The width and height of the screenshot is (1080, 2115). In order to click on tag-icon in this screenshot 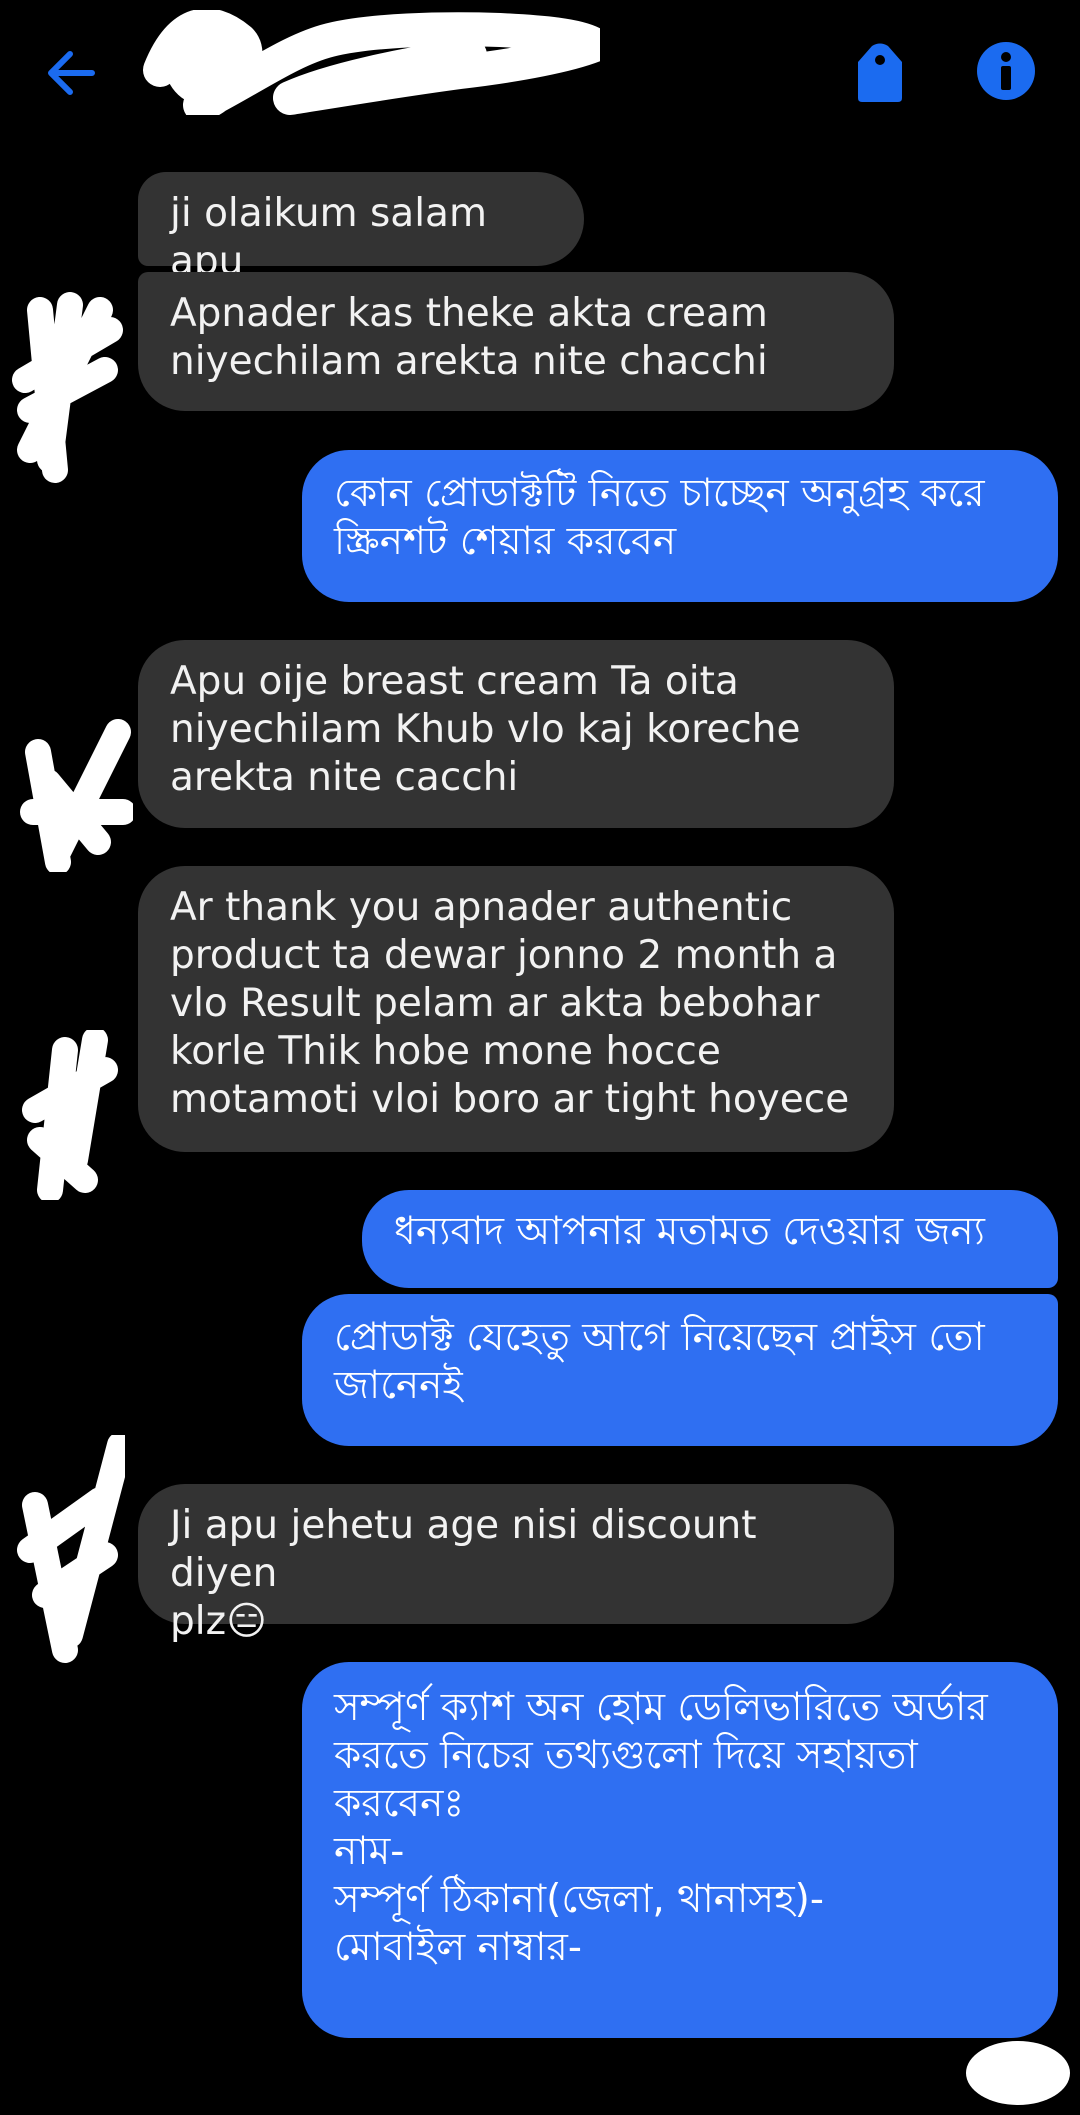, I will do `click(880, 73)`.